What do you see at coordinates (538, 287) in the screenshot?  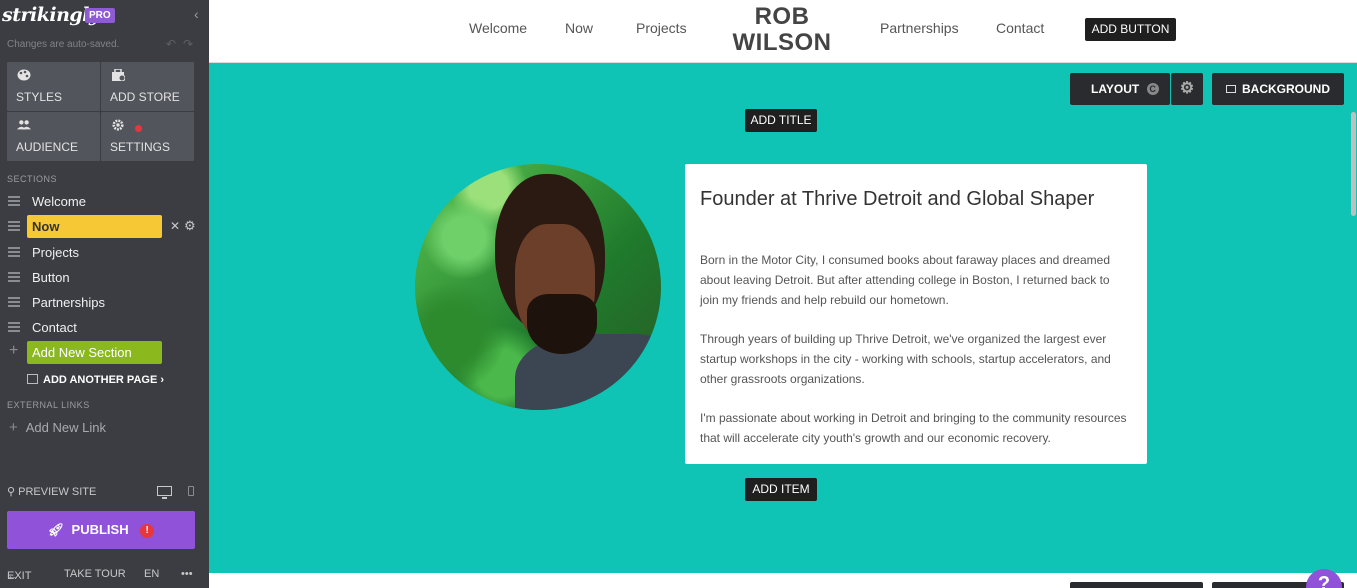 I see `profile-photo` at bounding box center [538, 287].